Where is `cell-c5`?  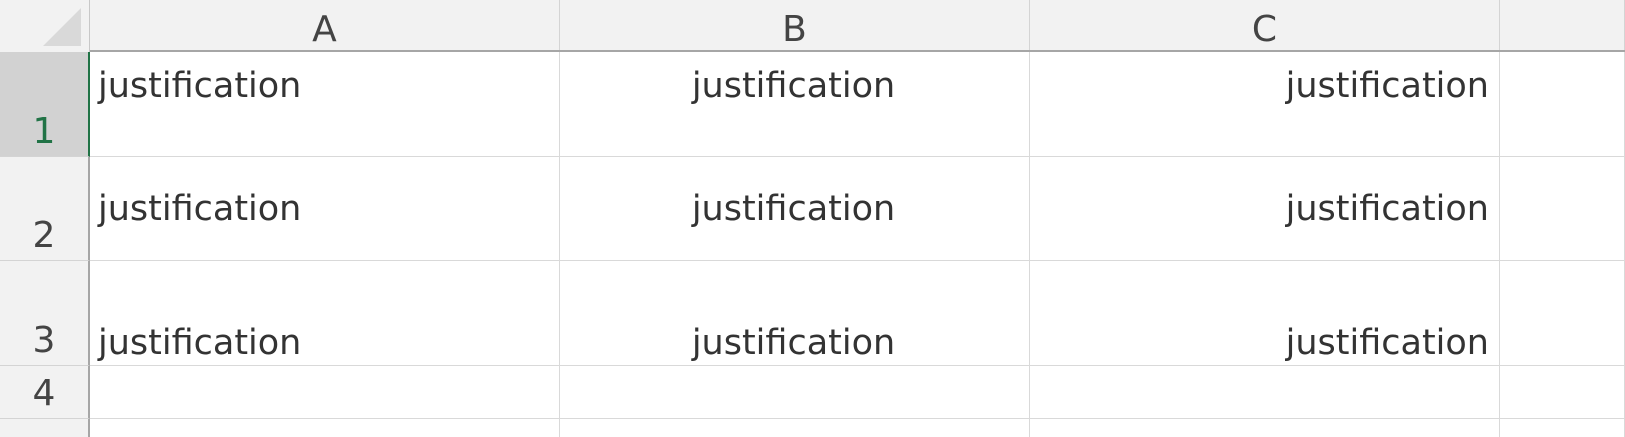
cell-c5 is located at coordinates (1265, 428).